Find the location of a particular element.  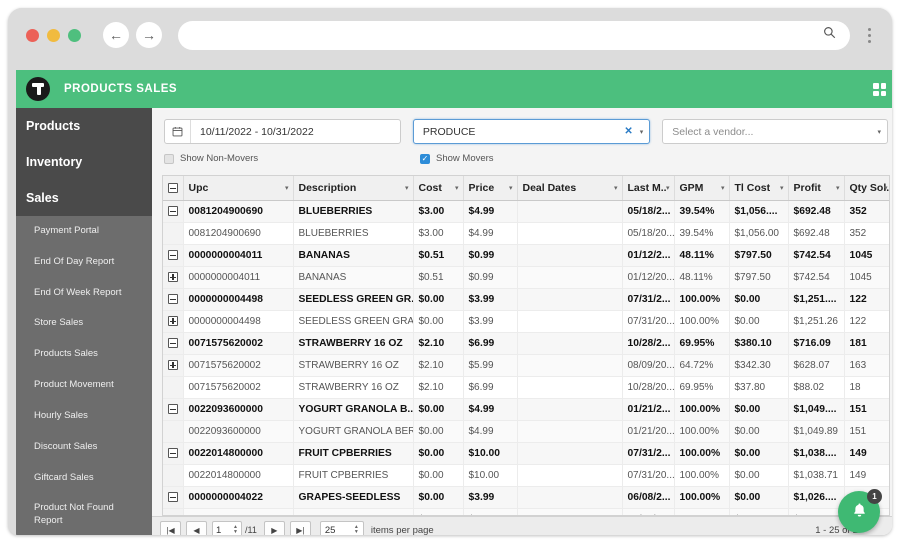

show-non-movers-checkbox: Show Non-Movers is located at coordinates (292, 158).